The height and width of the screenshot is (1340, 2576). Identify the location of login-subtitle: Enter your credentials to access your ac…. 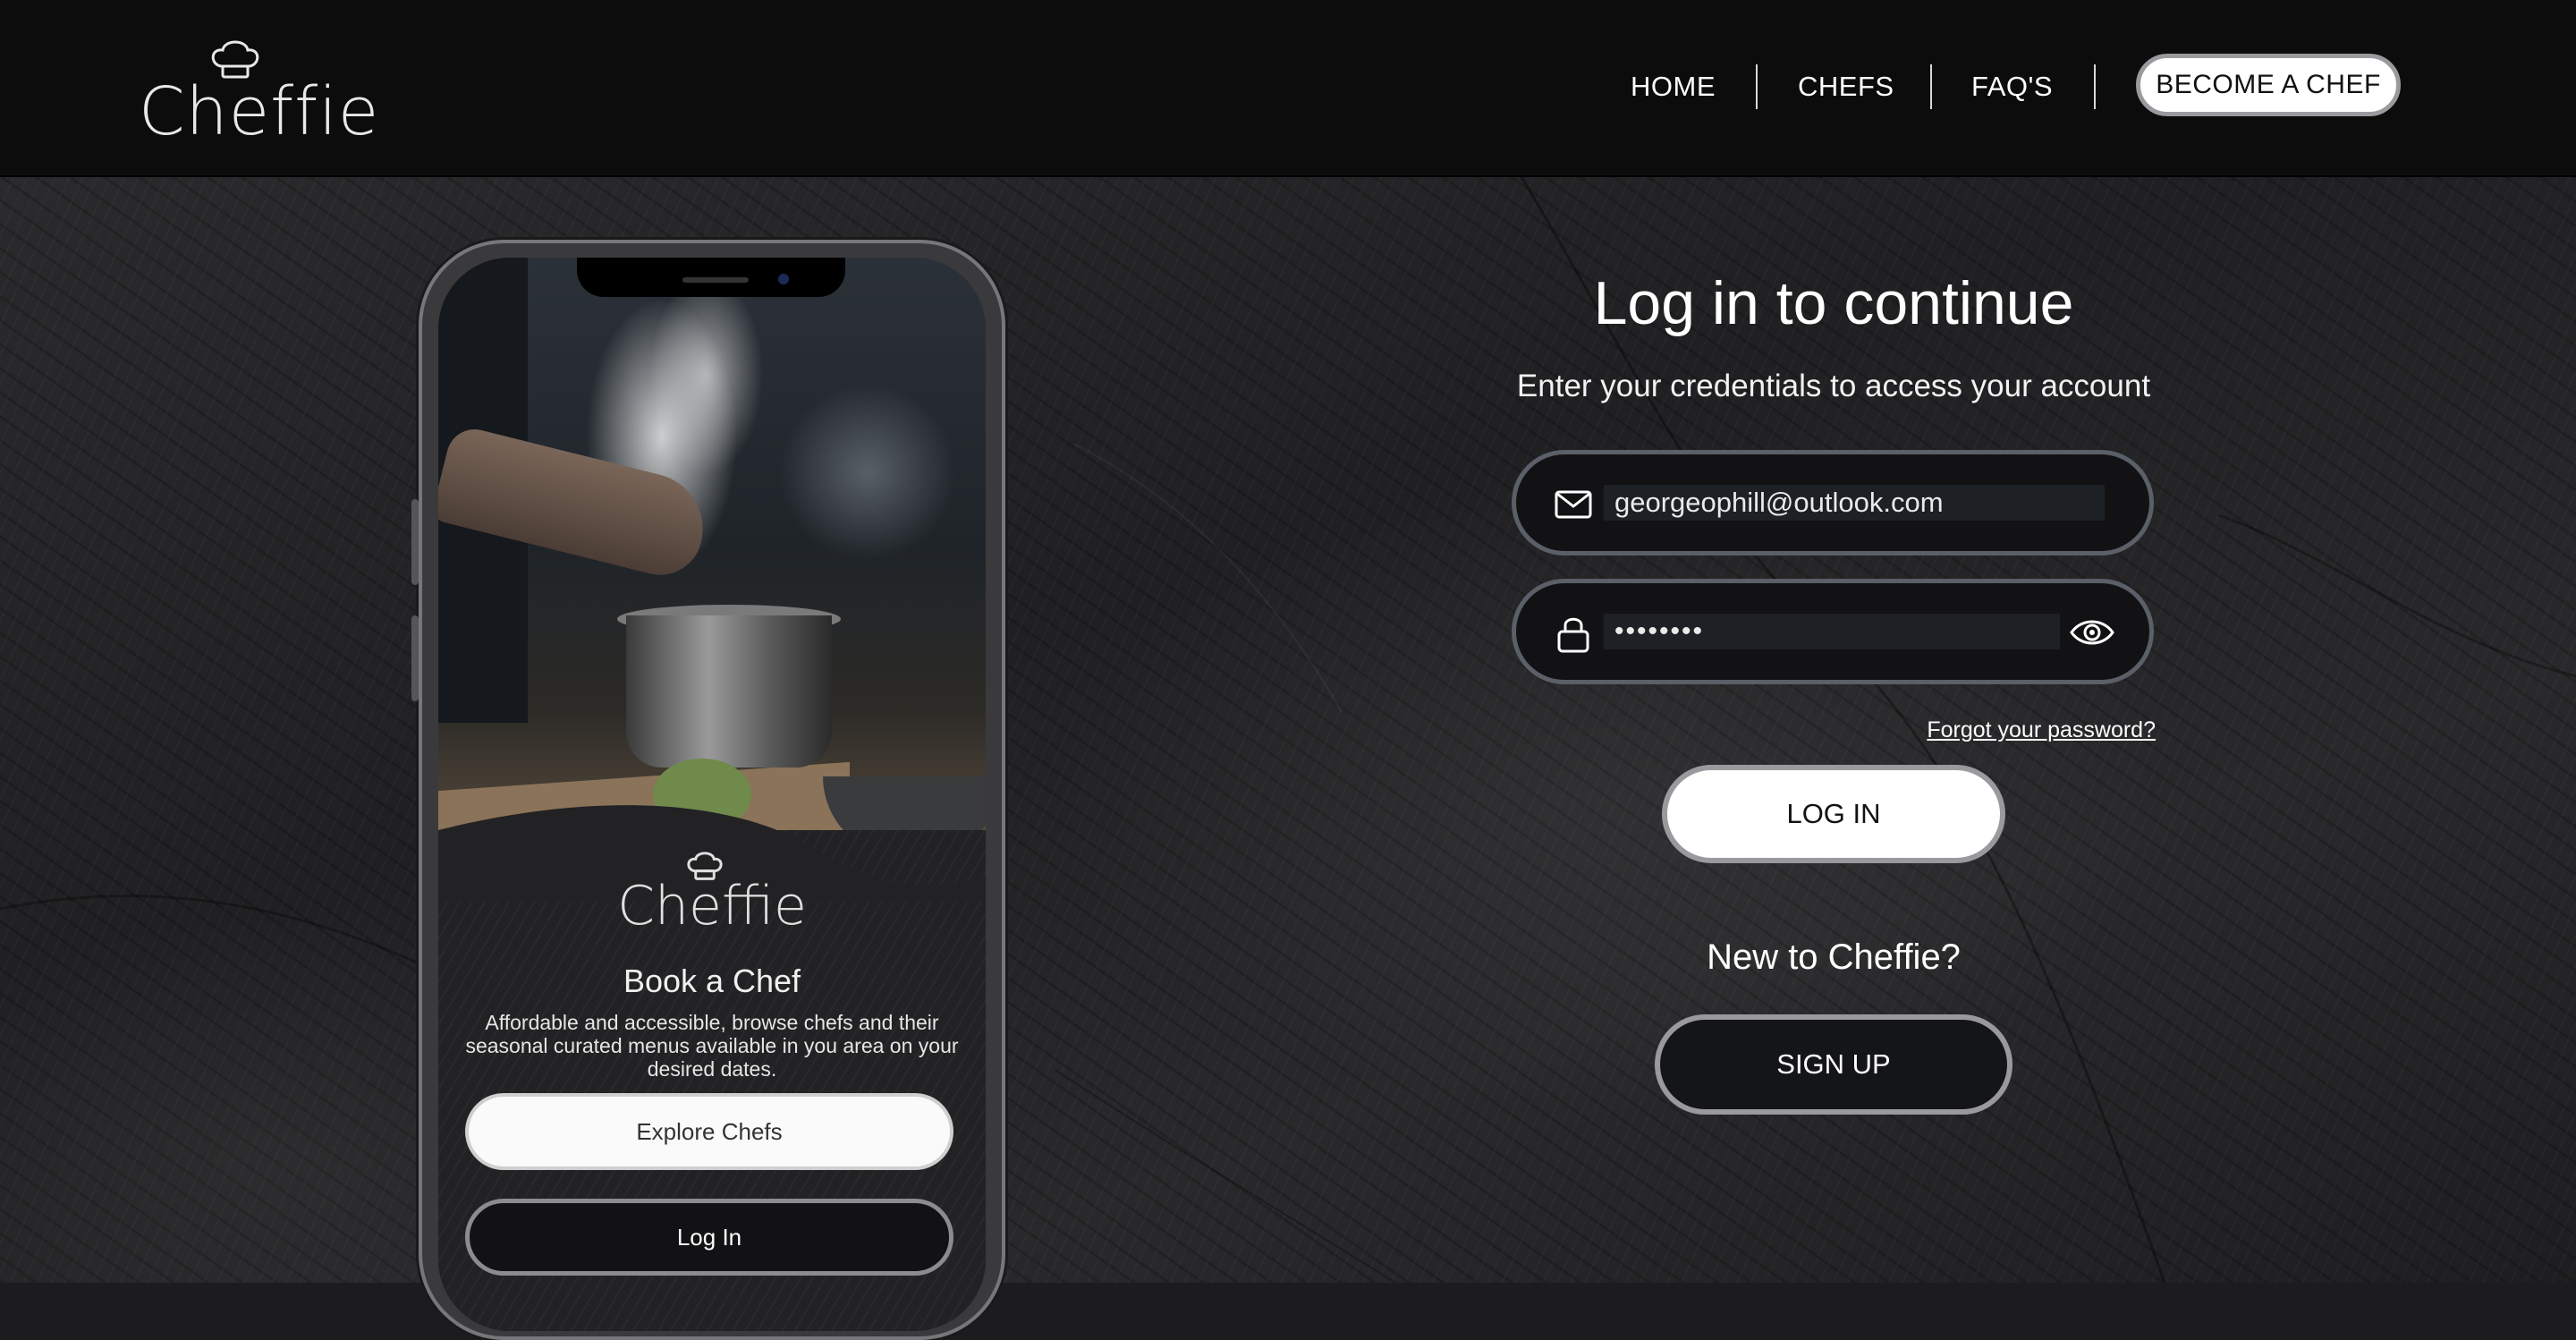
(1833, 386).